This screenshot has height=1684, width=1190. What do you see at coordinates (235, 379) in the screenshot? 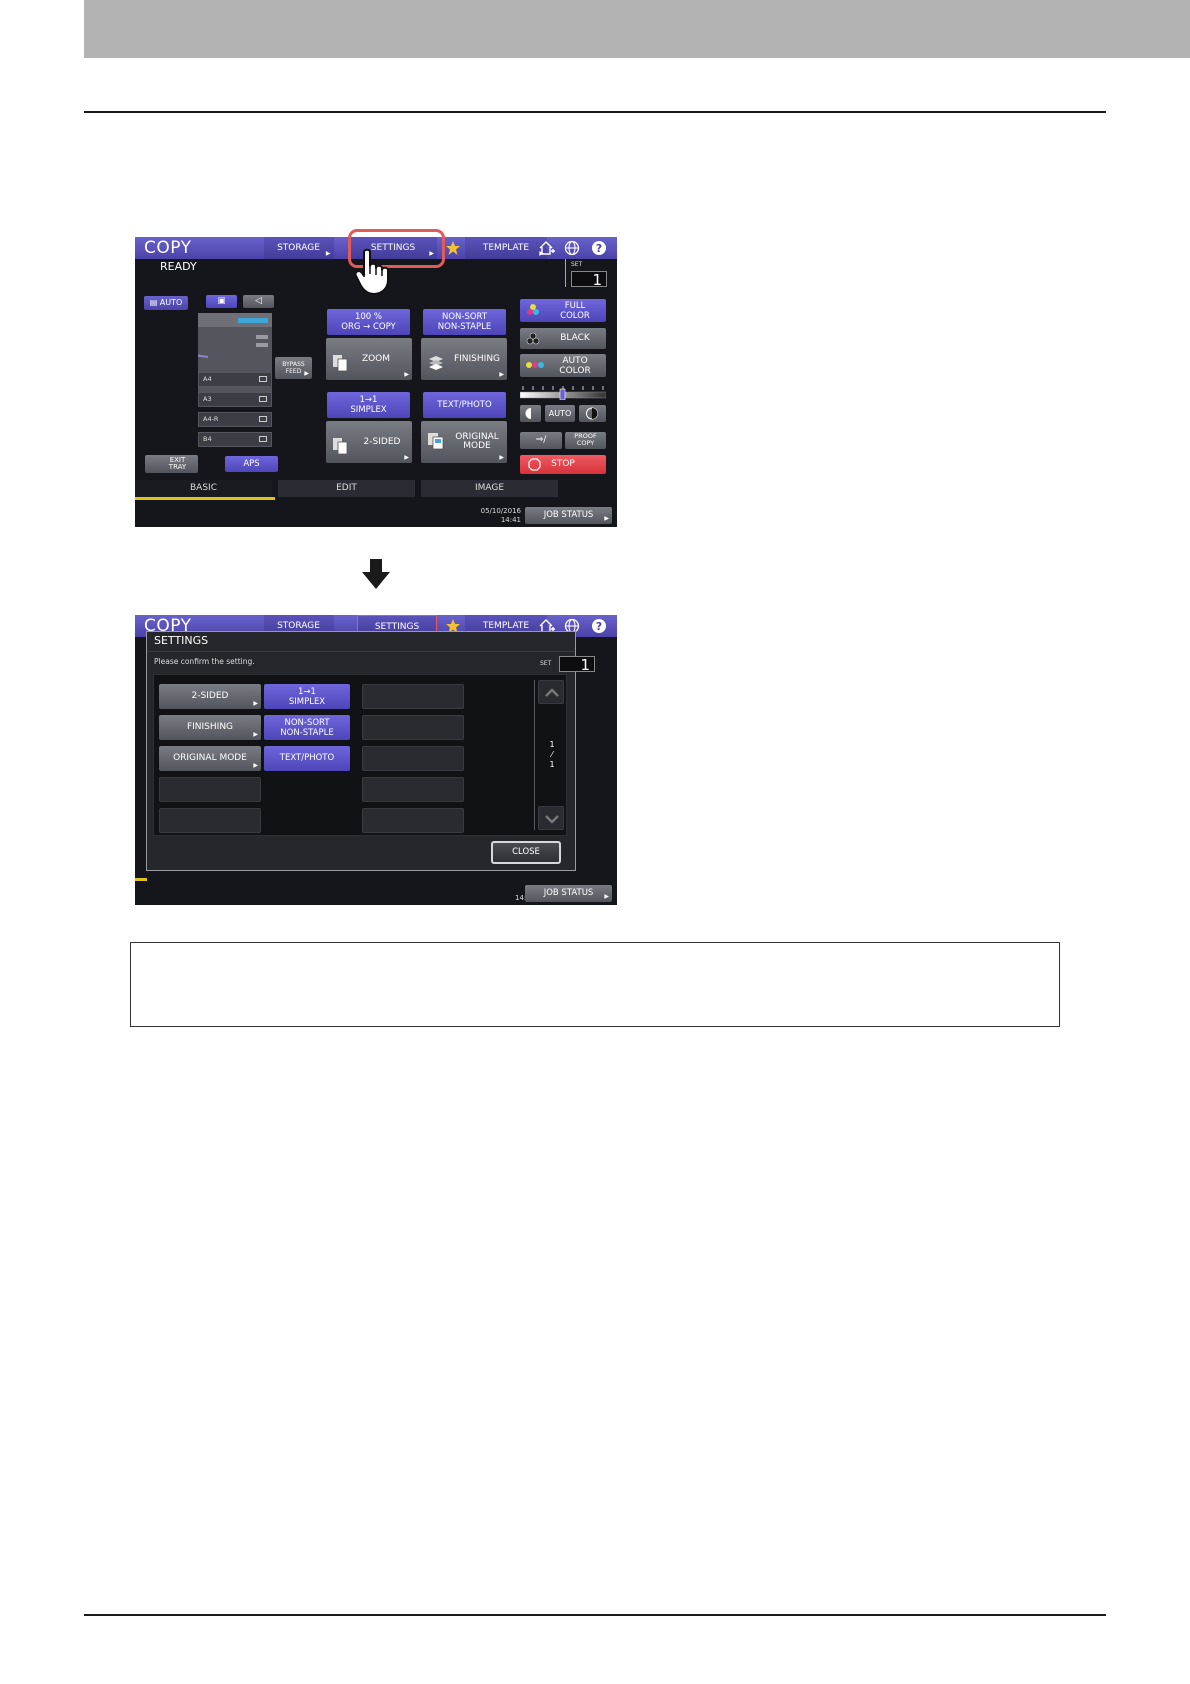
I see `tray-1: A4` at bounding box center [235, 379].